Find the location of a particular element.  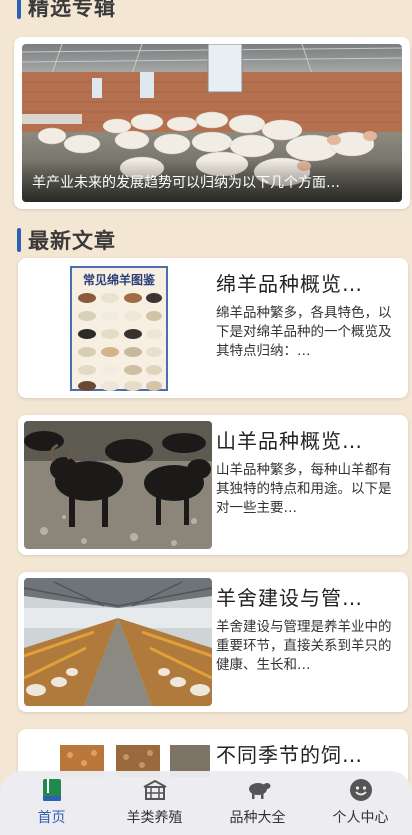

featured-section-title: 精选专辑 is located at coordinates (66, 11).